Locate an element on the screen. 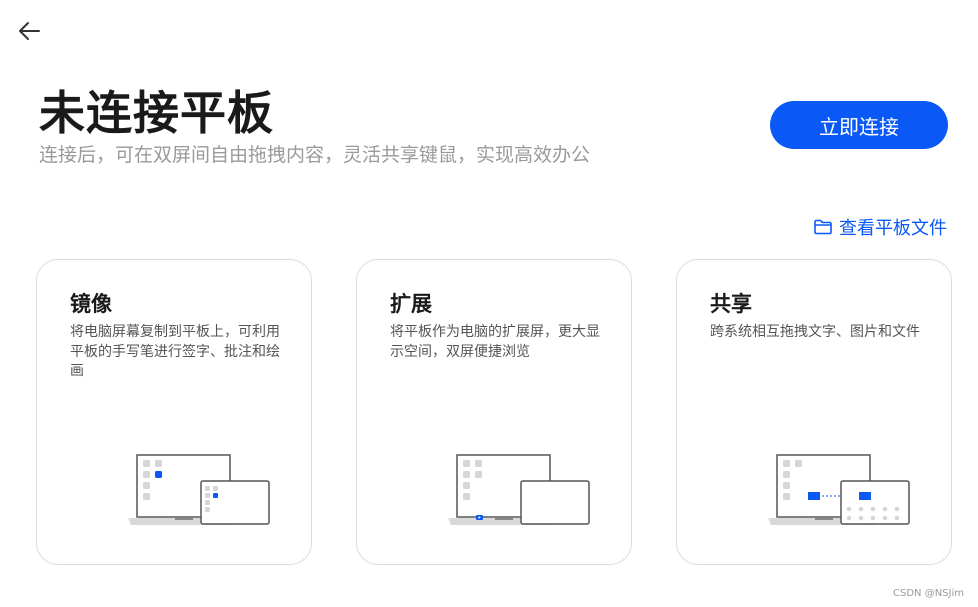  card-title: 共享 is located at coordinates (731, 304).